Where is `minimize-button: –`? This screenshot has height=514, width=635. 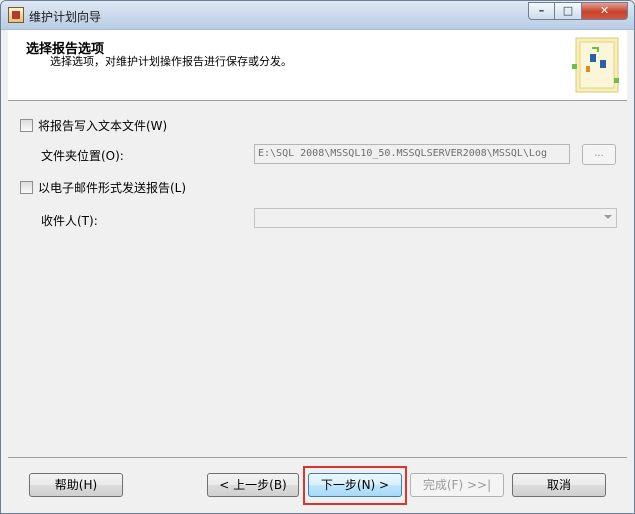 minimize-button: – is located at coordinates (541, 11).